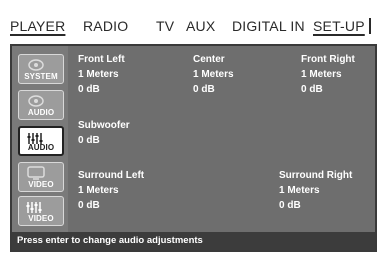 The height and width of the screenshot is (259, 385). I want to click on menu-radio: RADIO, so click(105, 26).